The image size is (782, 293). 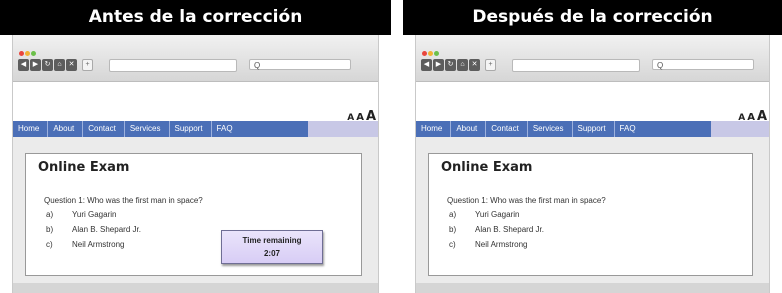 What do you see at coordinates (271, 253) in the screenshot?
I see `timer-value: 2:07` at bounding box center [271, 253].